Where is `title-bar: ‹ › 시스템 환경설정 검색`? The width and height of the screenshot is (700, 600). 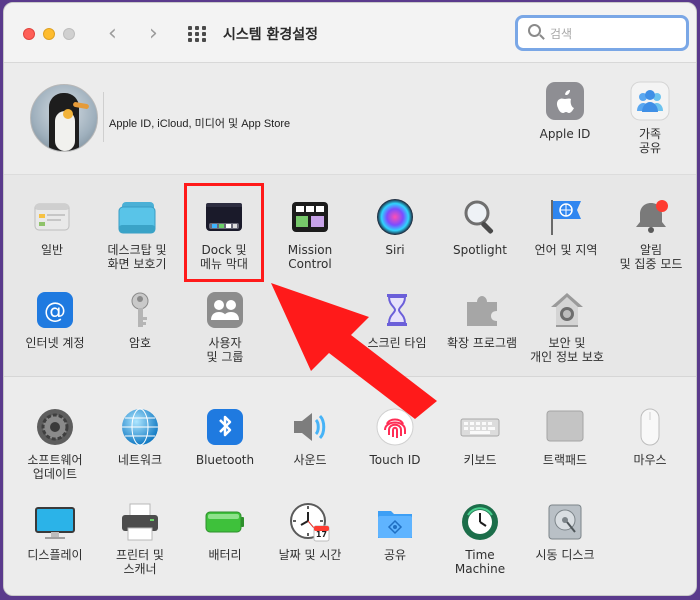 title-bar: ‹ › 시스템 환경설정 검색 is located at coordinates (350, 33).